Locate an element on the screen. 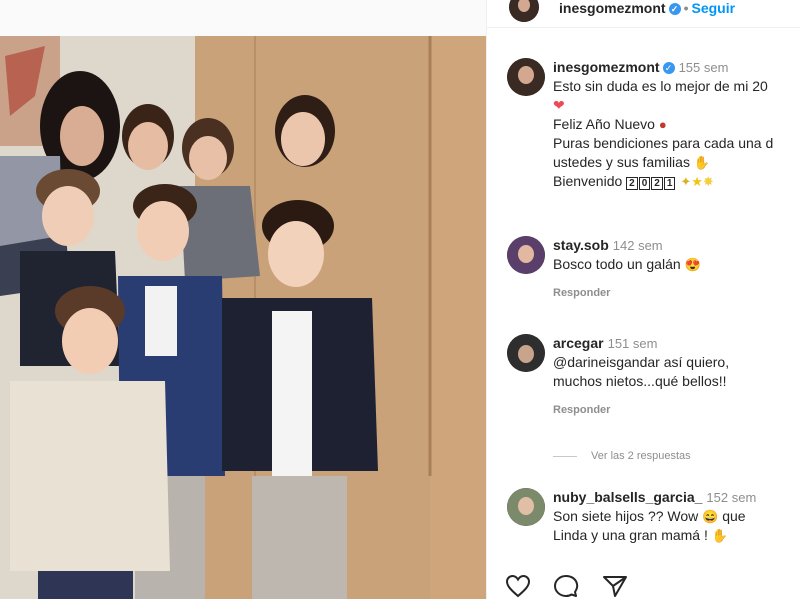 The width and height of the screenshot is (800, 599). caption-line-5: Bienvenido 2021 ✦★✸ is located at coordinates (676, 181).